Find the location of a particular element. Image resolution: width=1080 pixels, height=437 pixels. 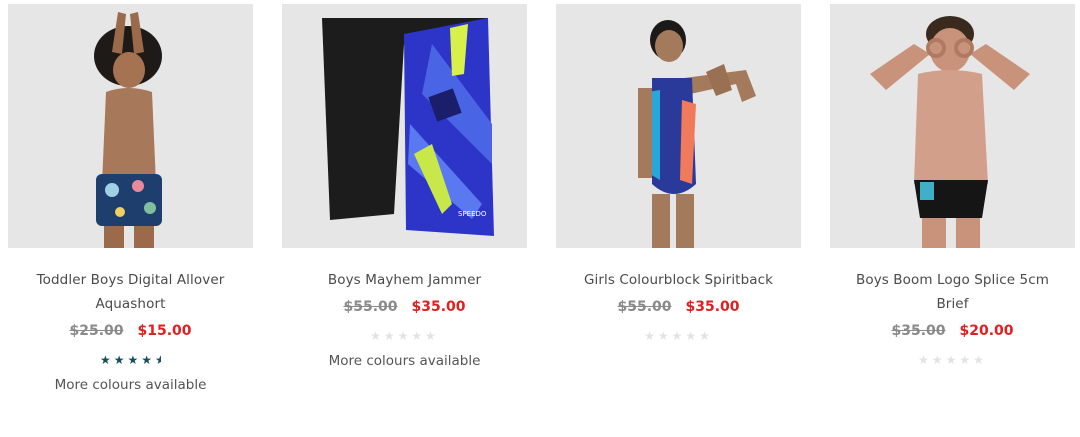

sale-price: $20.00 is located at coordinates (986, 331).